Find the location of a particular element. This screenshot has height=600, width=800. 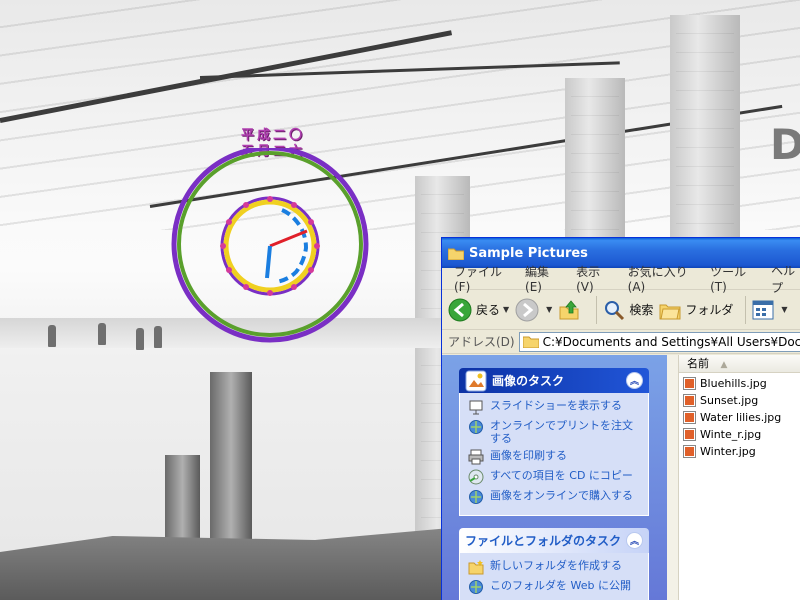

search-button-label: 検索 is located at coordinates (641, 310).